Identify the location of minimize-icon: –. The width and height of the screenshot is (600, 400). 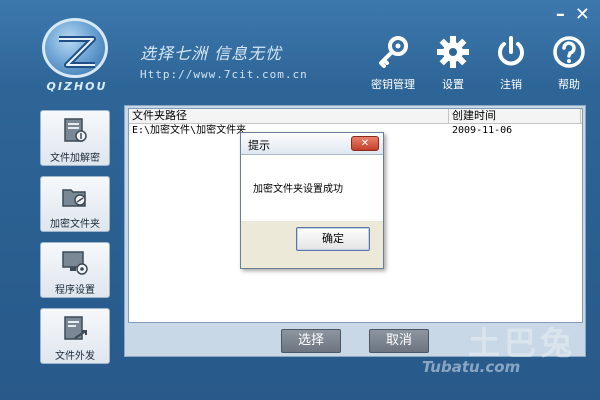
(560, 15).